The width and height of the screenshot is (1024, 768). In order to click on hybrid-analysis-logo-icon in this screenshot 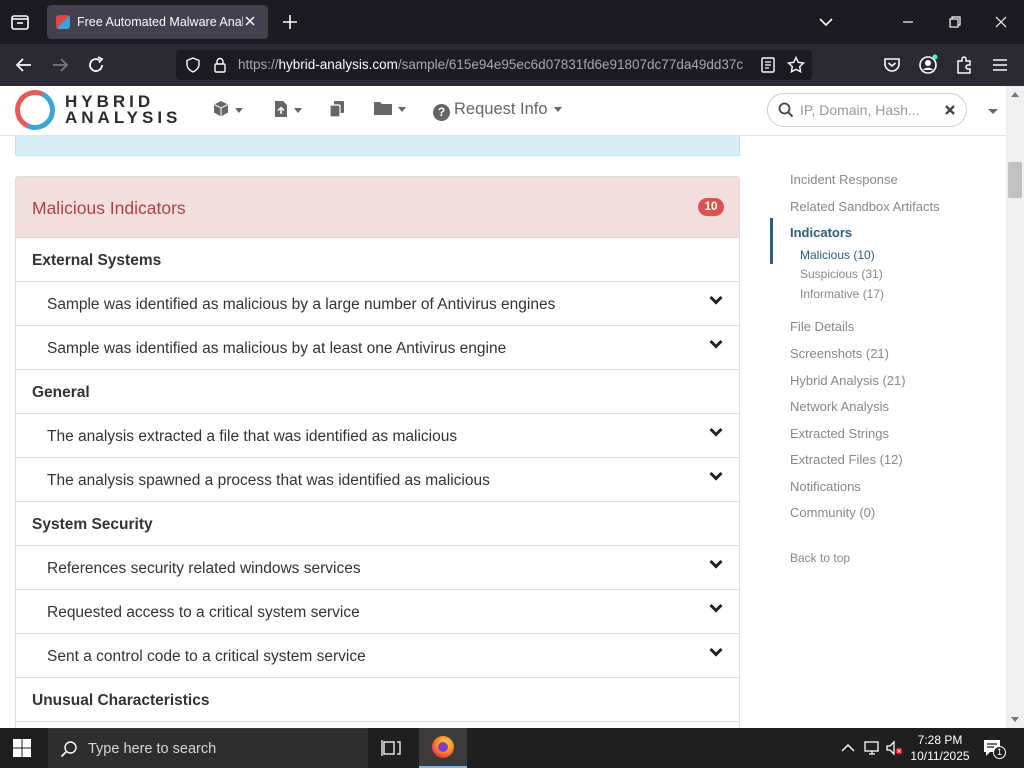, I will do `click(35, 111)`.